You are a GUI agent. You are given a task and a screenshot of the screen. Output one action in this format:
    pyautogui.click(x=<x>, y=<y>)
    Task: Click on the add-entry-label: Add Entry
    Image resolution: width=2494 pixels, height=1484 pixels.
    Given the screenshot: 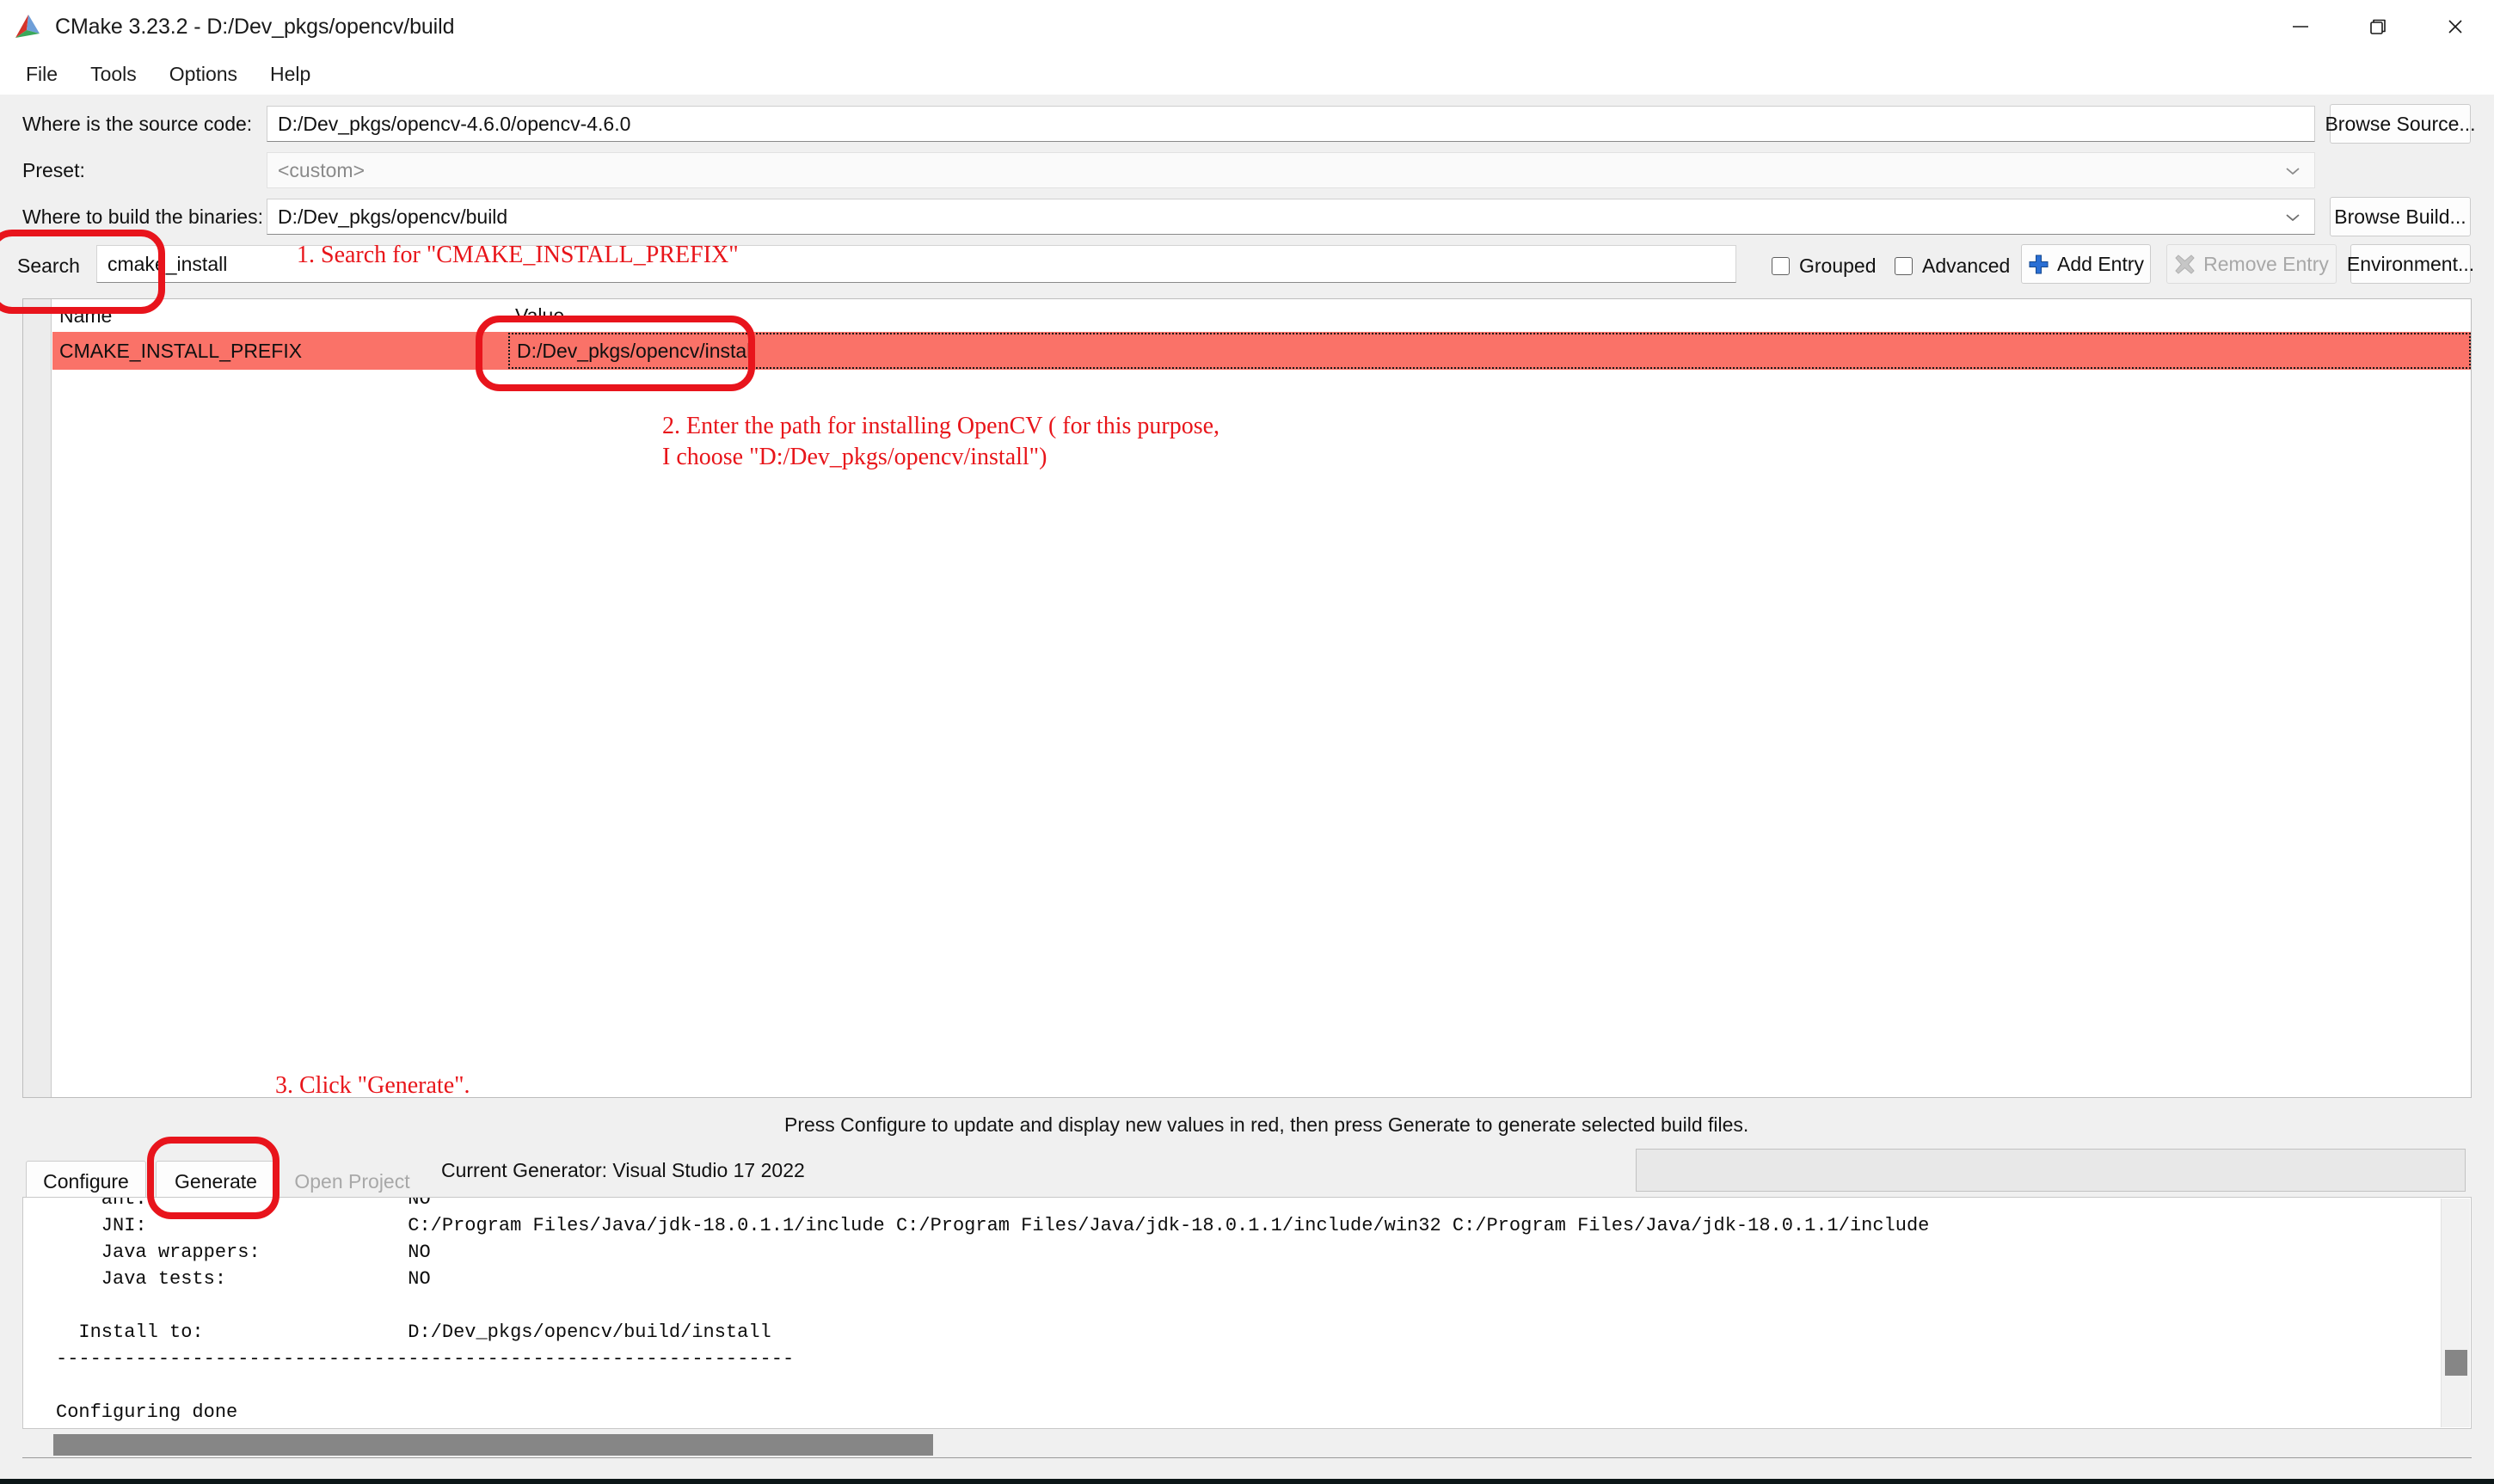 What is the action you would take?
    pyautogui.click(x=2100, y=263)
    